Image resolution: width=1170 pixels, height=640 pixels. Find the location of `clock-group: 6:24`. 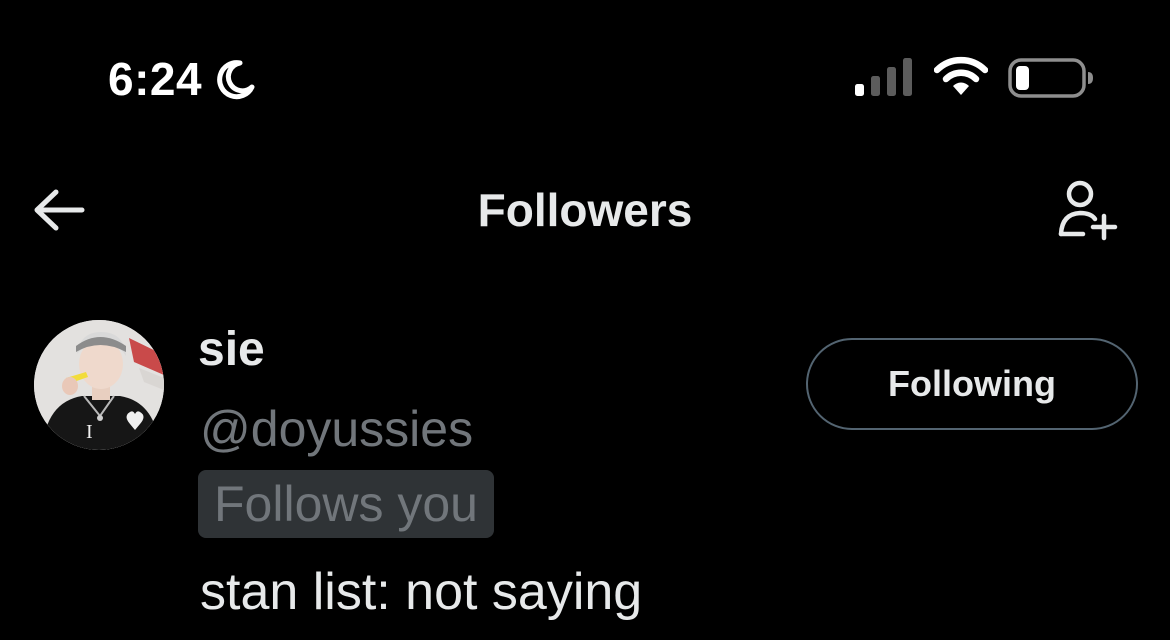

clock-group: 6:24 is located at coordinates (182, 79).